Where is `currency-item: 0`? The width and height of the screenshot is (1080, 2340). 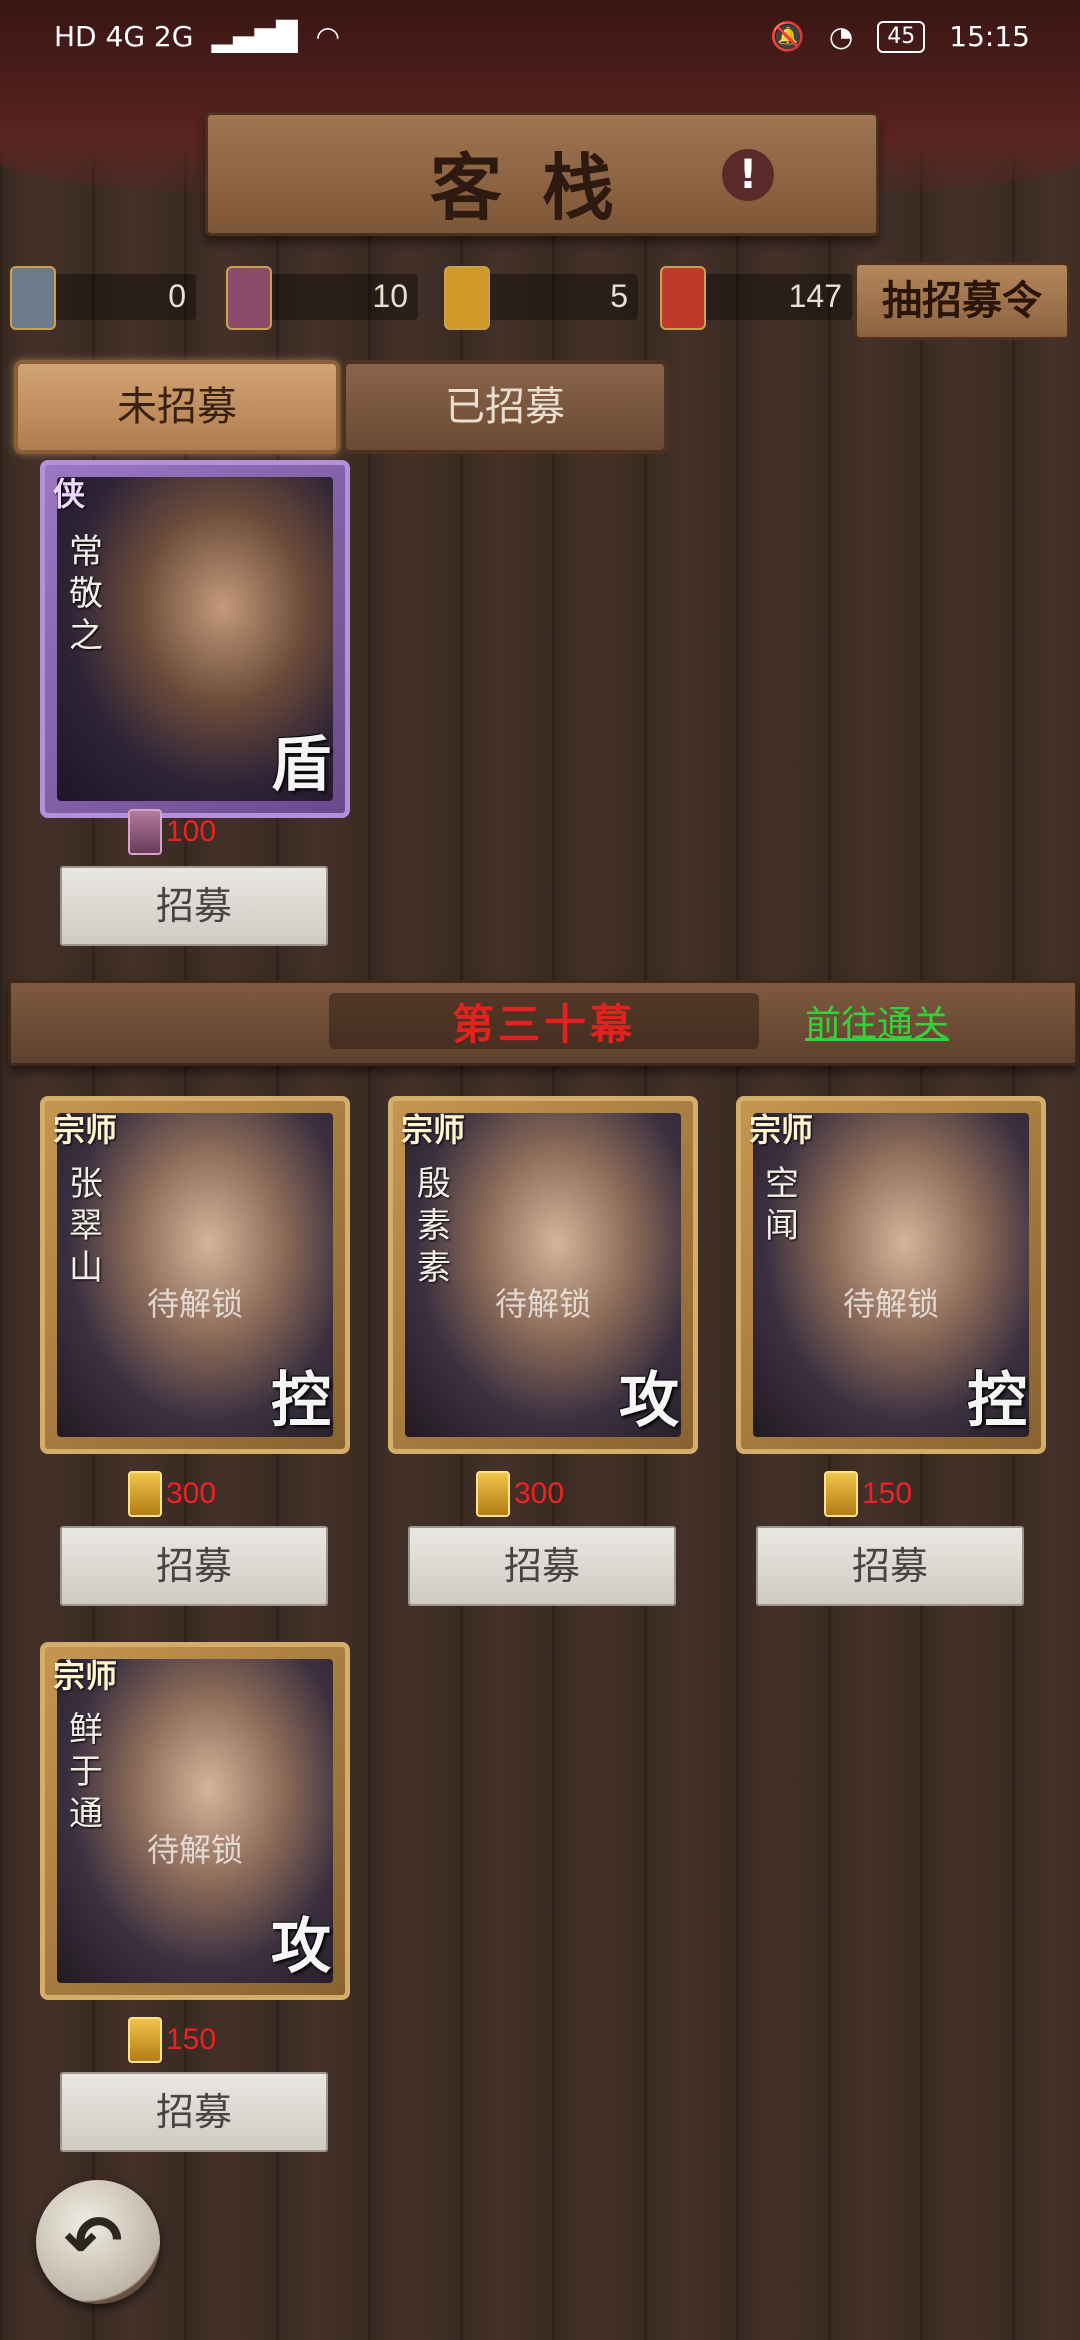 currency-item: 0 is located at coordinates (103, 298).